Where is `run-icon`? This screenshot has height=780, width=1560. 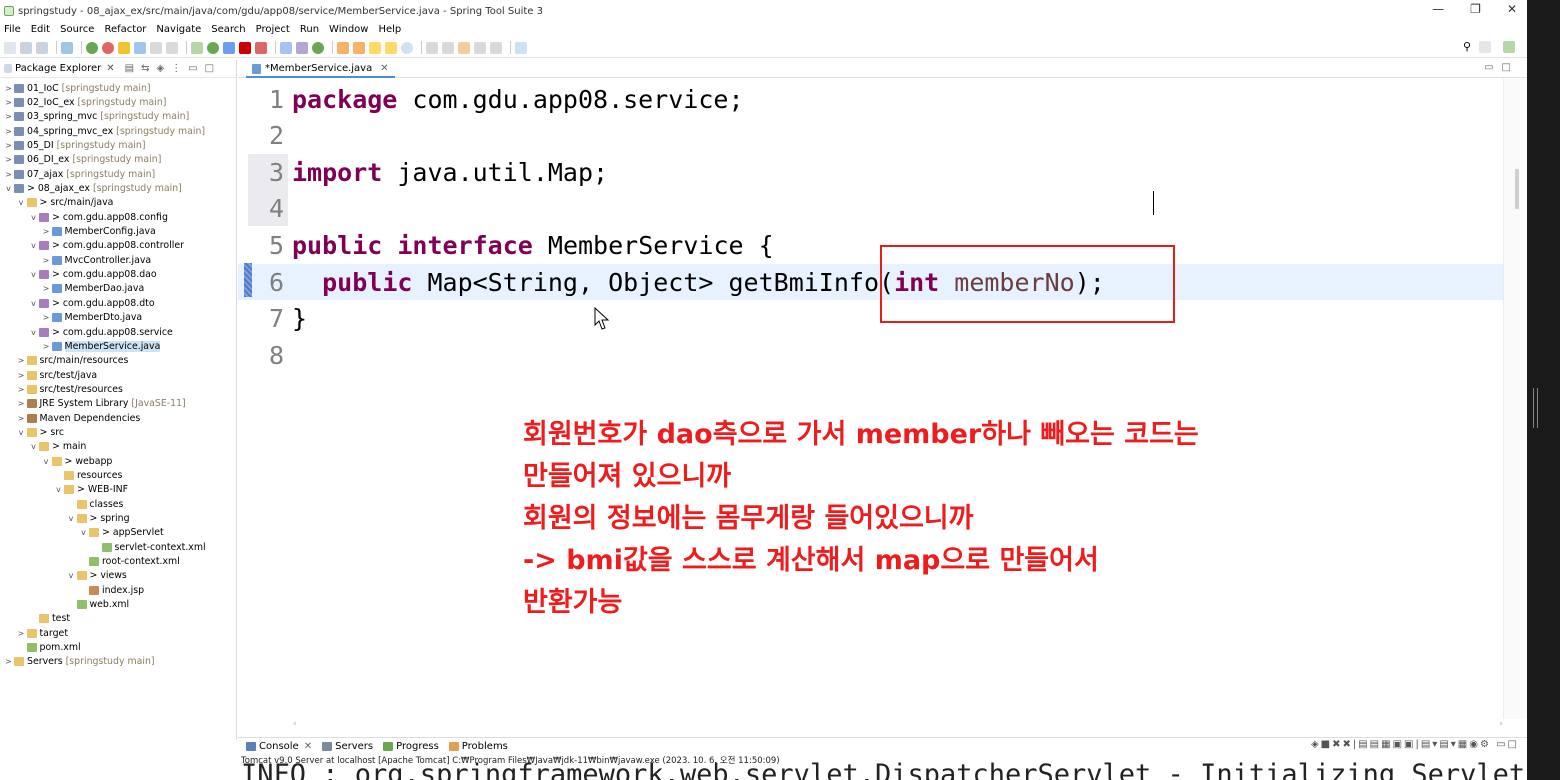
run-icon is located at coordinates (213, 47).